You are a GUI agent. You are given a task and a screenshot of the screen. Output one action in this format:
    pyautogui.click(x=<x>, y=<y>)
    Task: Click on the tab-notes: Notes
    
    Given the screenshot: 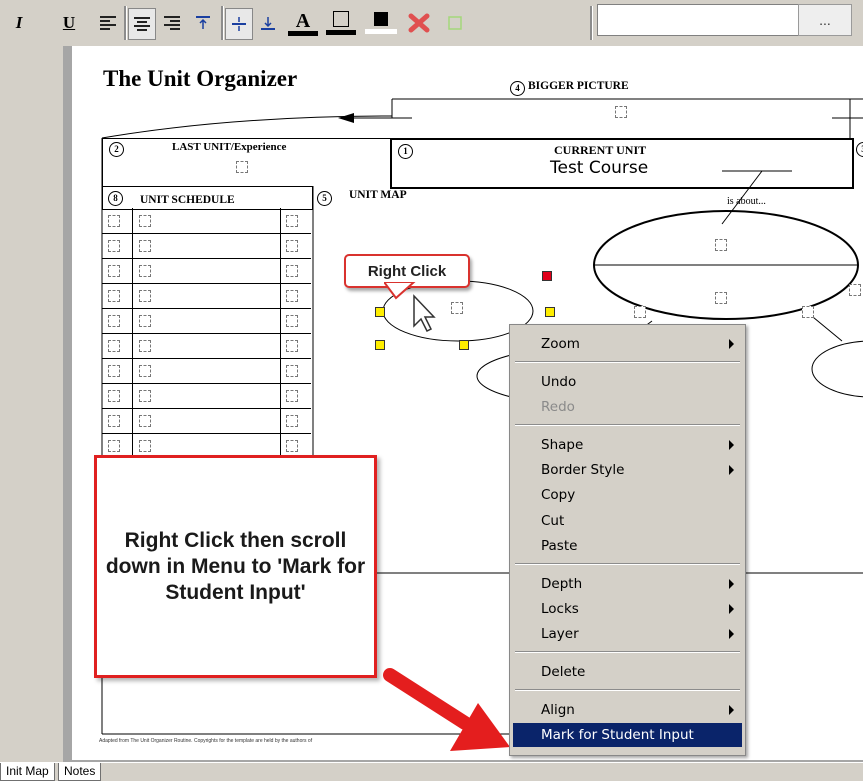 What is the action you would take?
    pyautogui.click(x=80, y=772)
    